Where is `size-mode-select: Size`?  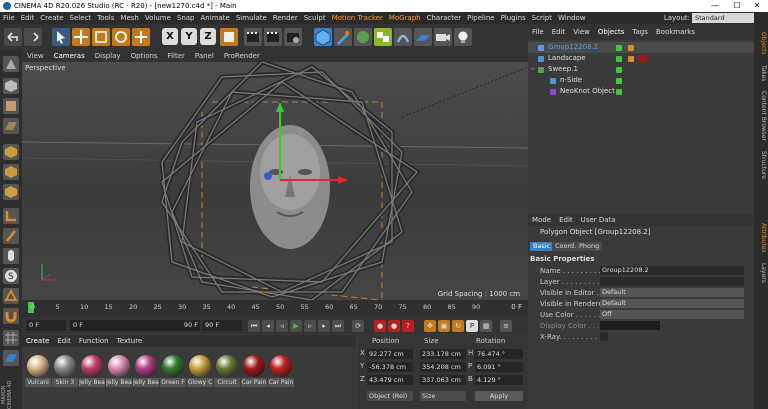
size-mode-select: Size is located at coordinates (443, 396).